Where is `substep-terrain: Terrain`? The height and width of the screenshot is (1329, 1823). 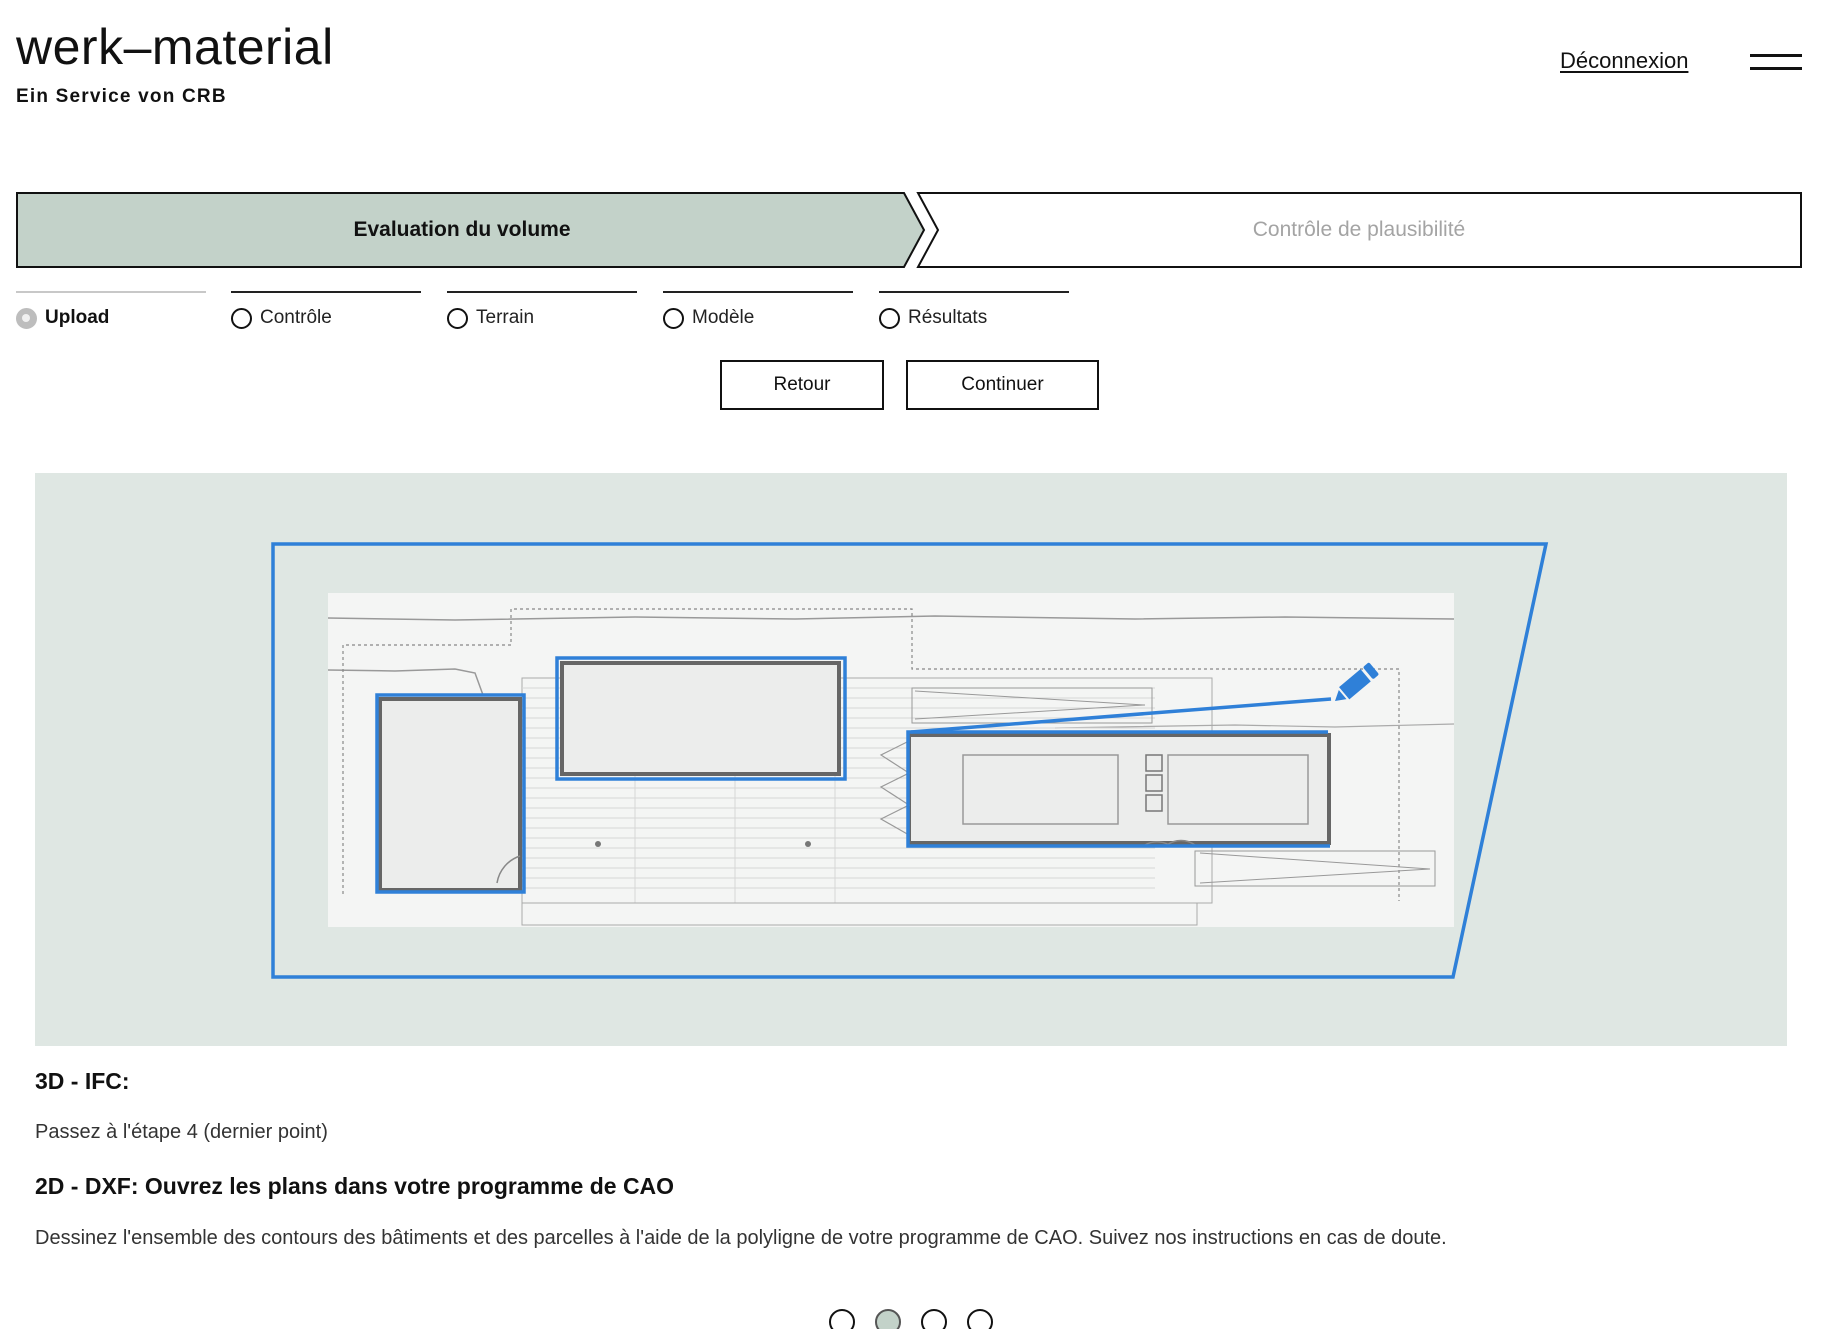 substep-terrain: Terrain is located at coordinates (542, 310).